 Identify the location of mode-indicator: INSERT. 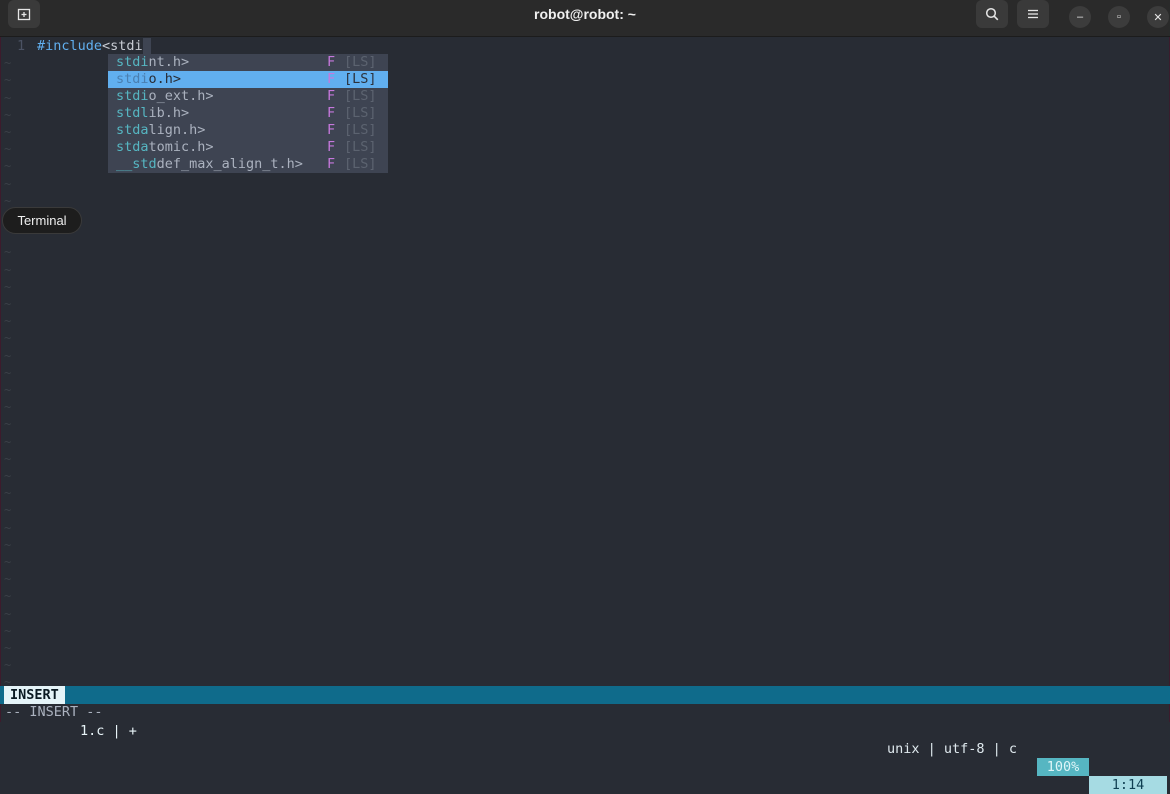
(34, 695).